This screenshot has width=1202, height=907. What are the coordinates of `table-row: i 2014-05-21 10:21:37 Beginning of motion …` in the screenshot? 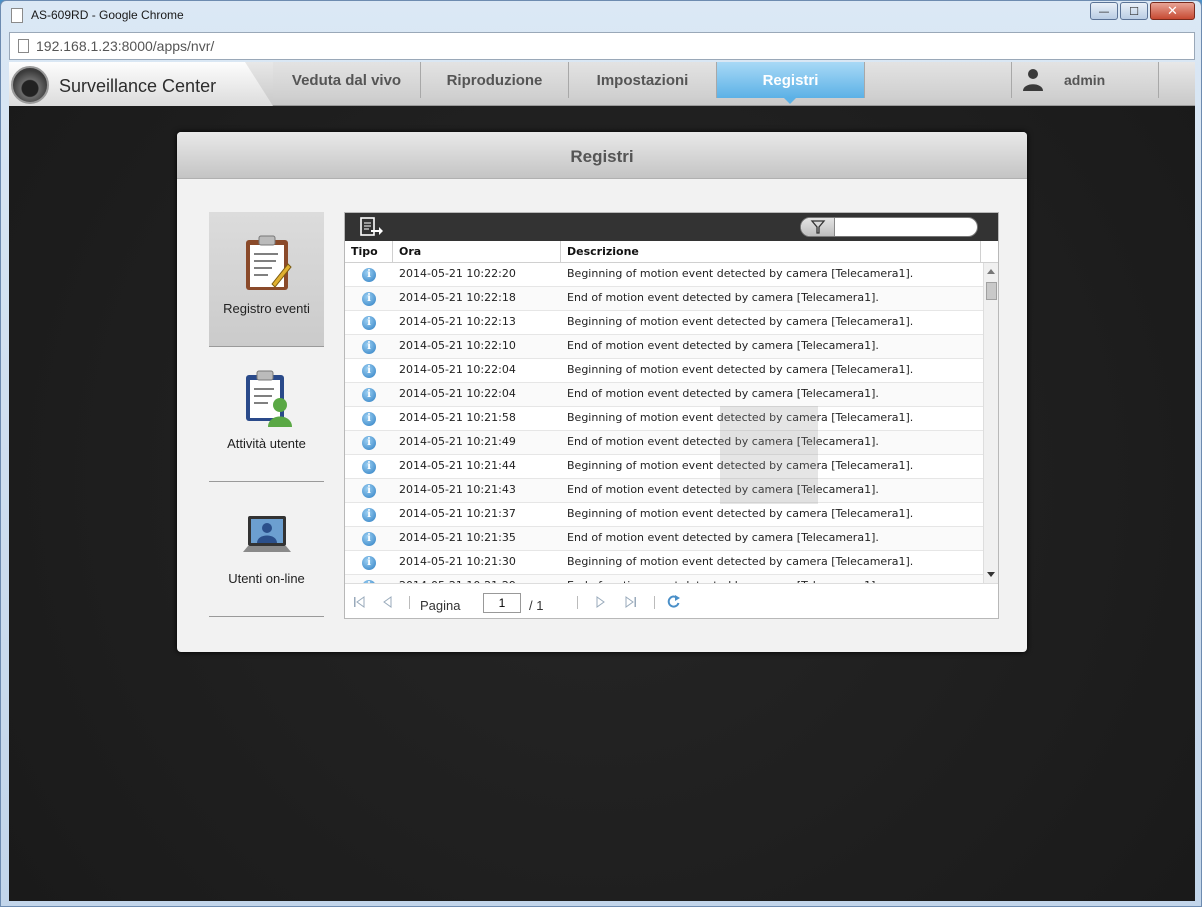 It's located at (664, 515).